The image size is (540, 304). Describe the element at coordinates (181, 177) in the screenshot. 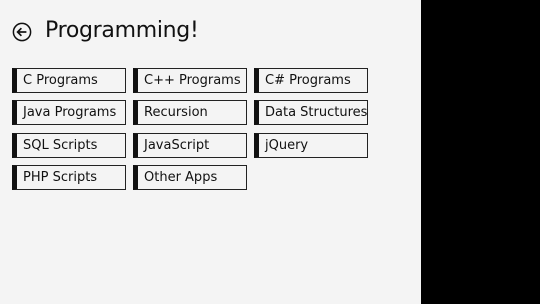

I see `tile-label: Other Apps` at that location.